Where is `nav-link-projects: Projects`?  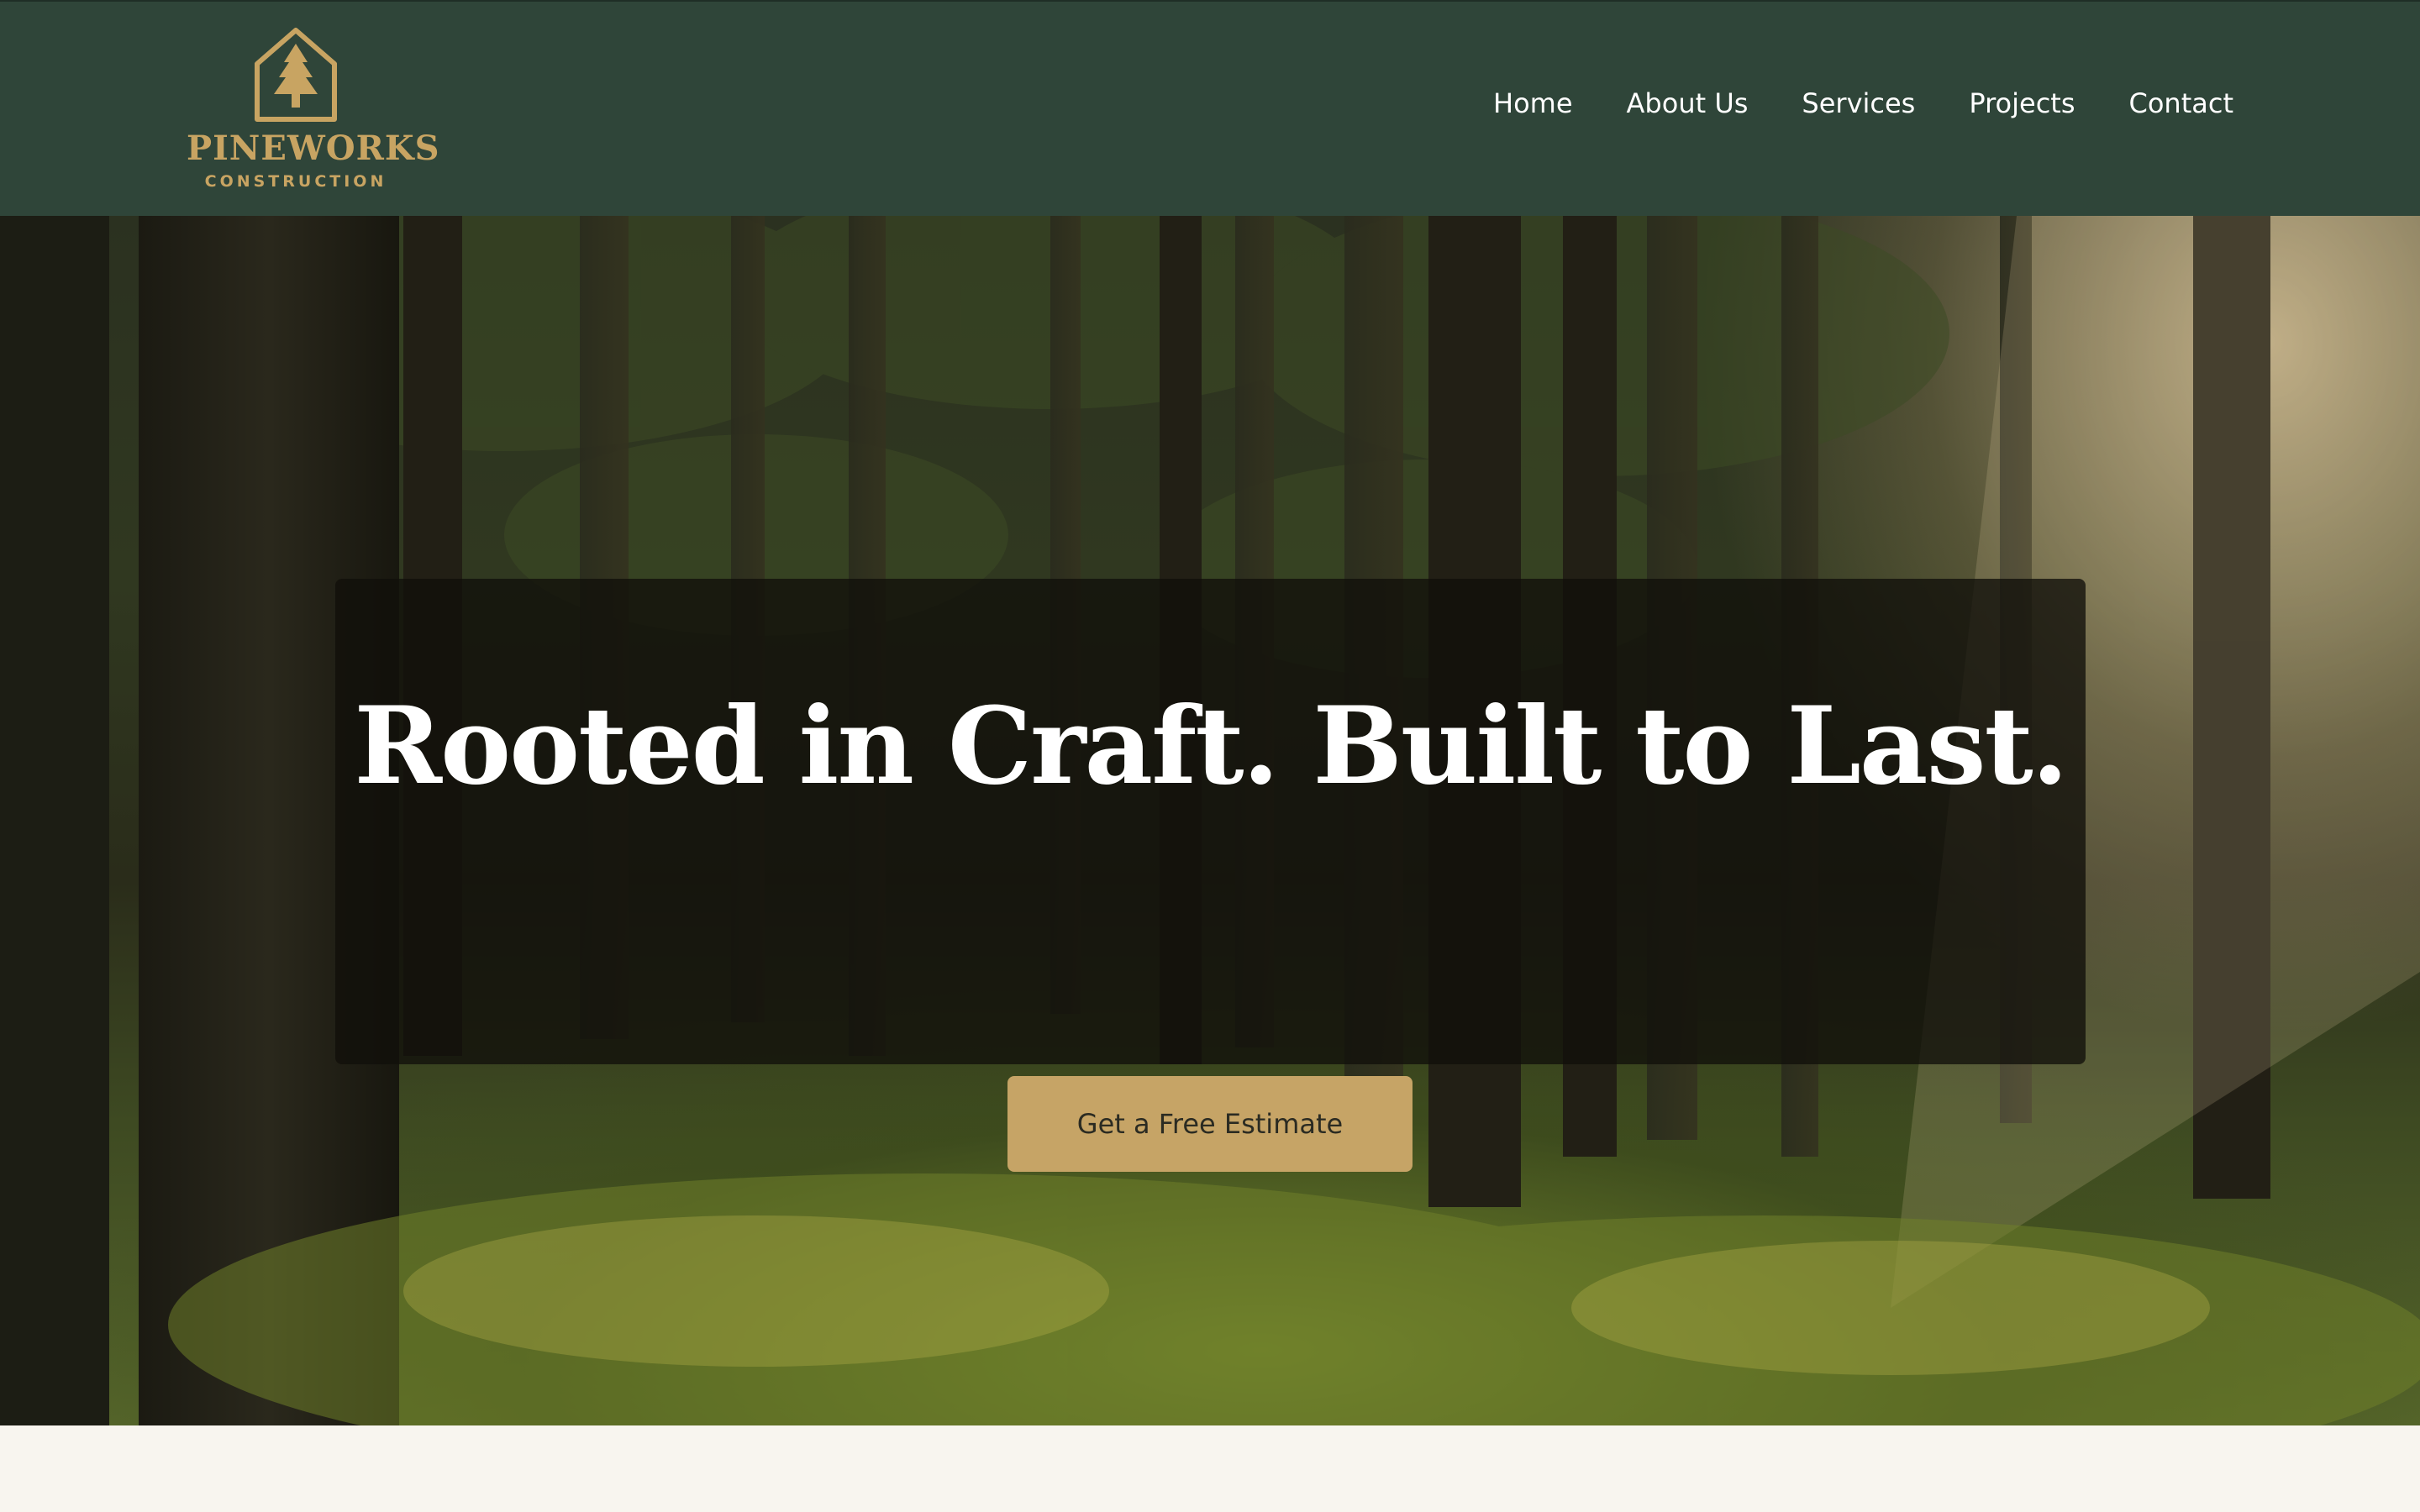
nav-link-projects: Projects is located at coordinates (2022, 103).